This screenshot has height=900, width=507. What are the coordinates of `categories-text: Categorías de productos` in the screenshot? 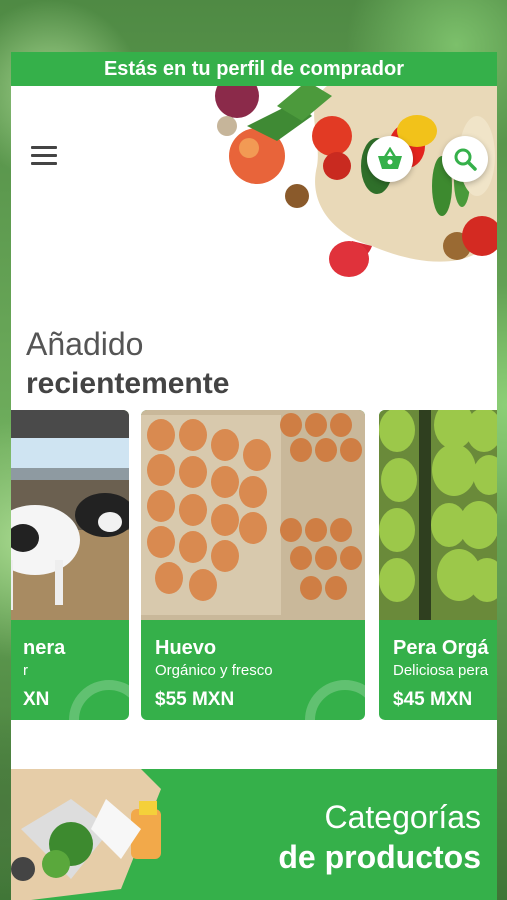 It's located at (379, 837).